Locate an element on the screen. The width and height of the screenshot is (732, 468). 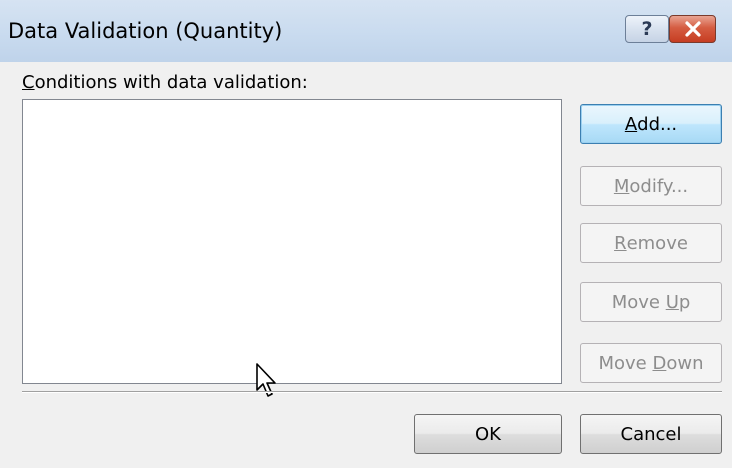
remove-button: Remove is located at coordinates (651, 243).